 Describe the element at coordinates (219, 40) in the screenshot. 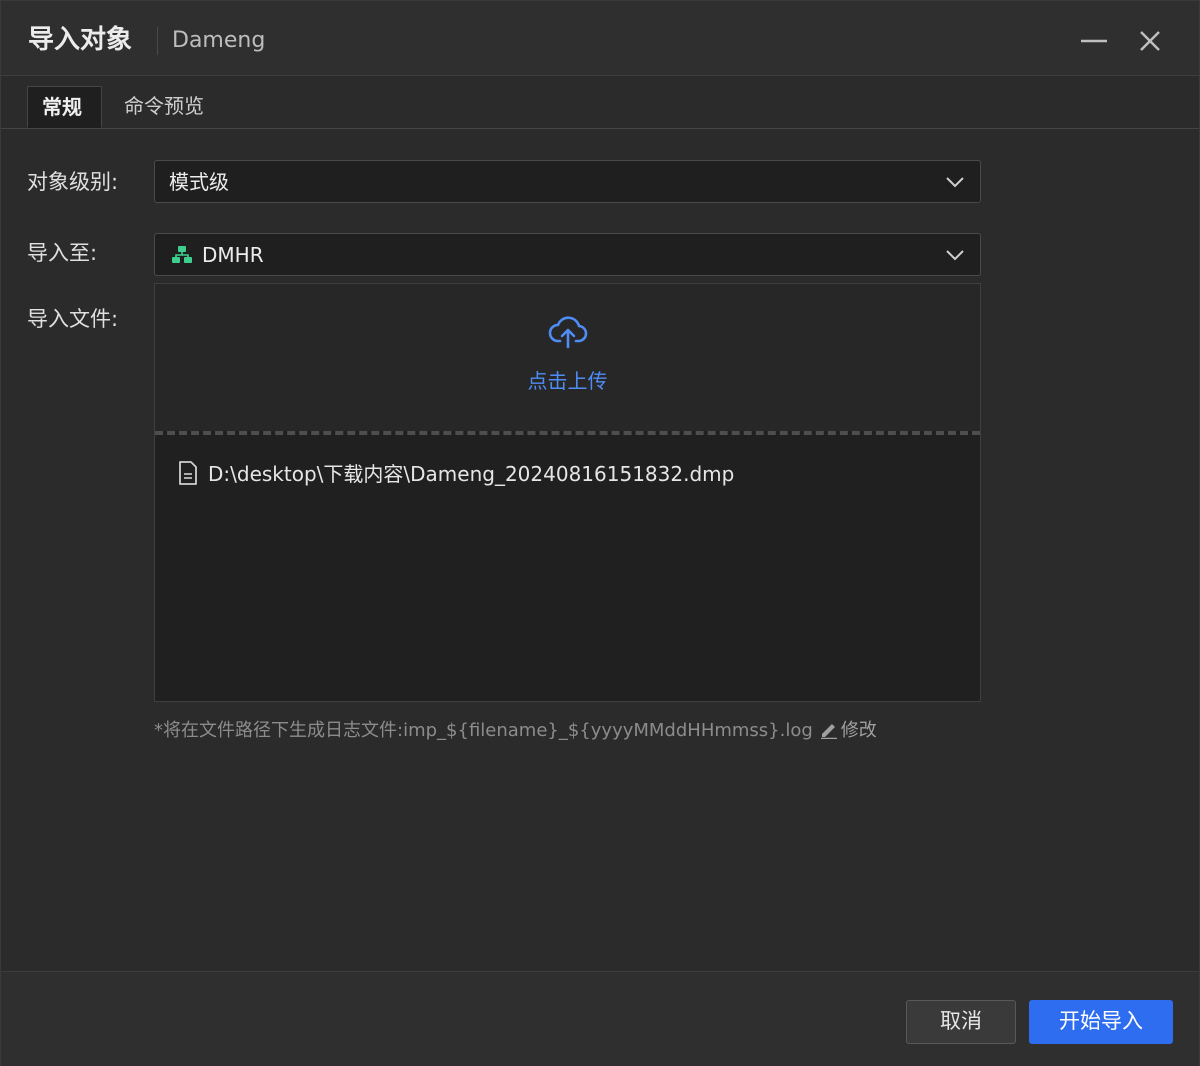

I see `connection-name: Dameng` at that location.